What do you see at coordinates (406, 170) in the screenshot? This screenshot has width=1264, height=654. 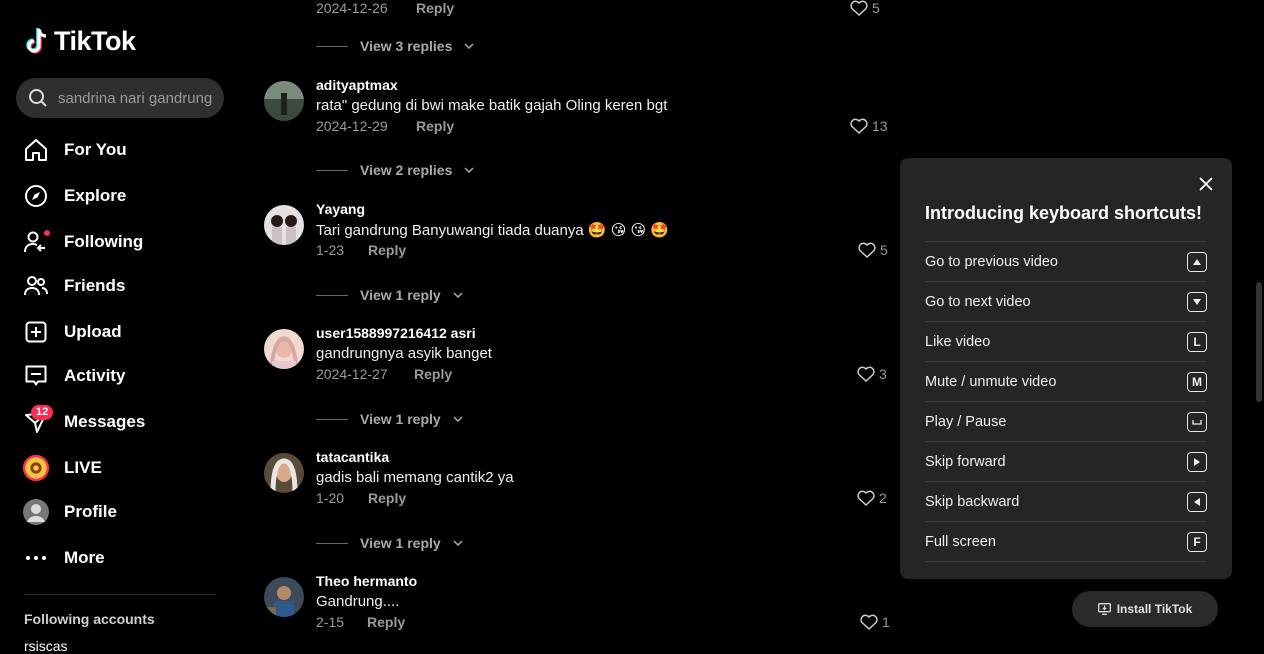 I see `view-replies-label: View 2 replies` at bounding box center [406, 170].